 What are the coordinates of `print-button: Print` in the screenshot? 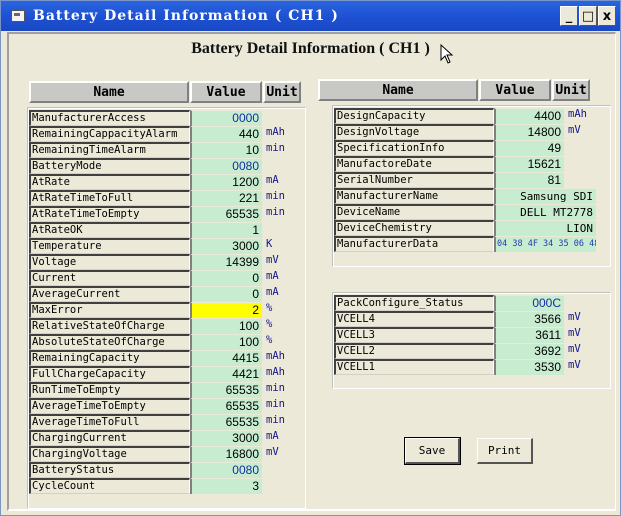 It's located at (505, 451).